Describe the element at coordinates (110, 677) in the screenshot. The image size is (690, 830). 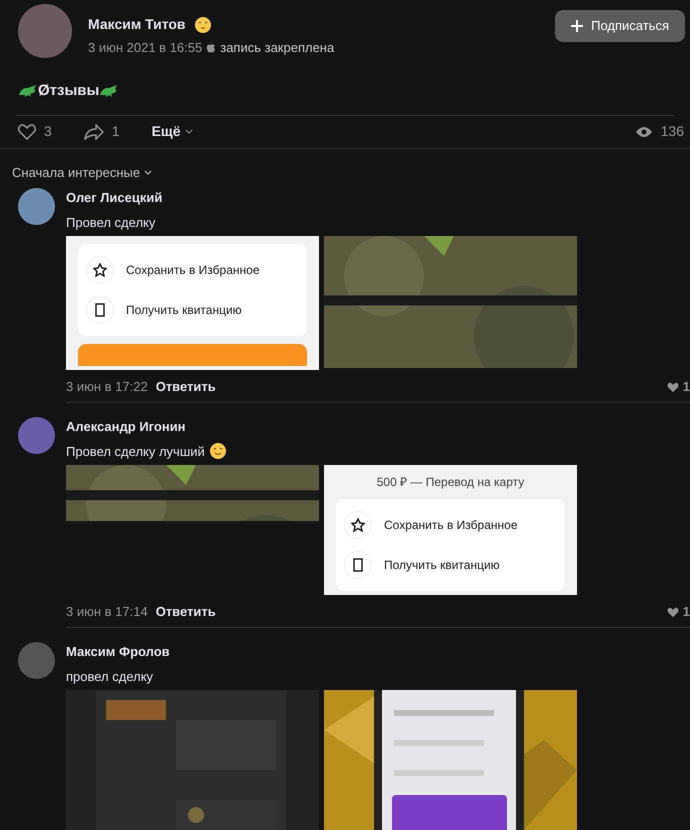
I see `comment-text: провел сделку` at that location.